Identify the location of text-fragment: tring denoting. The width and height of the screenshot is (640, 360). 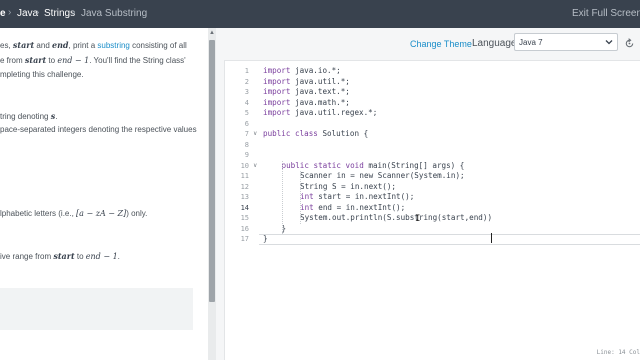
(25, 116).